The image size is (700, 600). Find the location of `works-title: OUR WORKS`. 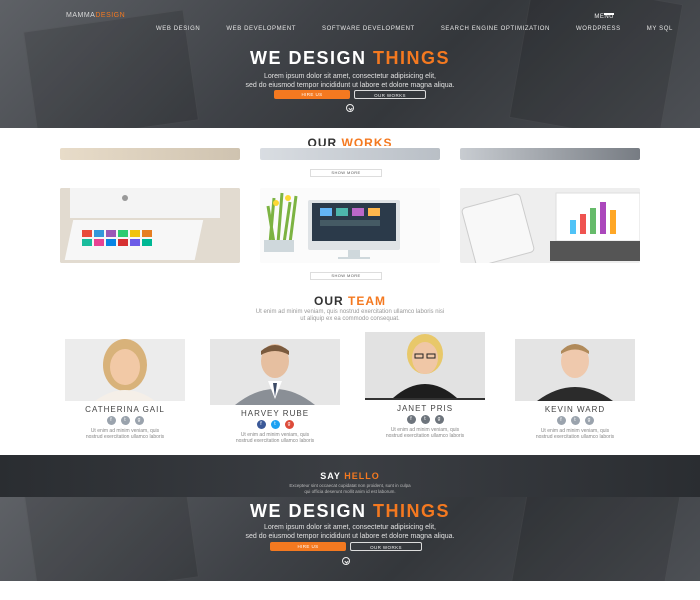

works-title: OUR WORKS is located at coordinates (350, 141).